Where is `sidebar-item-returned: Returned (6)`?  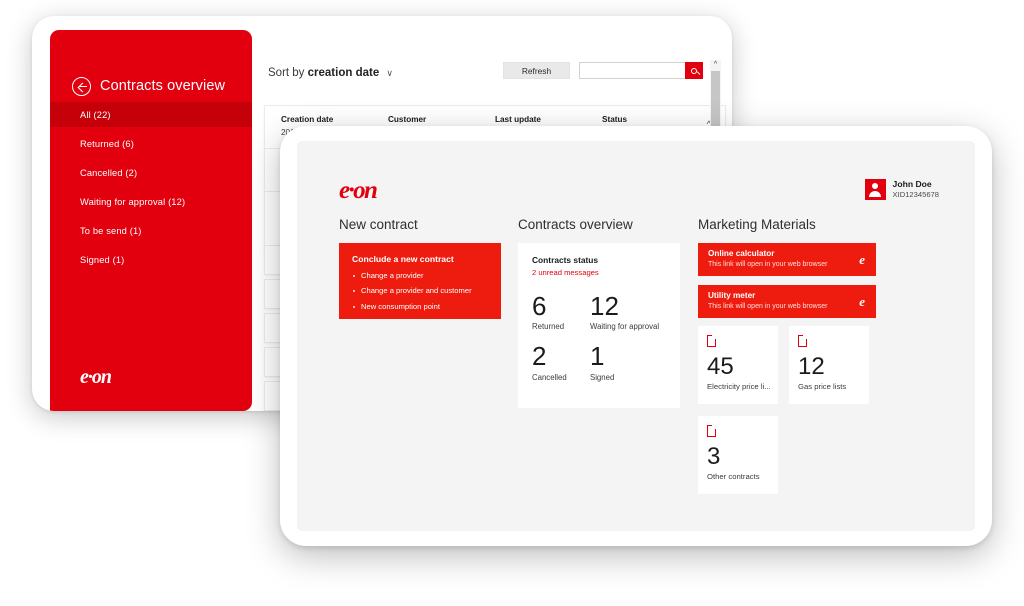
sidebar-item-returned: Returned (6) is located at coordinates (151, 143).